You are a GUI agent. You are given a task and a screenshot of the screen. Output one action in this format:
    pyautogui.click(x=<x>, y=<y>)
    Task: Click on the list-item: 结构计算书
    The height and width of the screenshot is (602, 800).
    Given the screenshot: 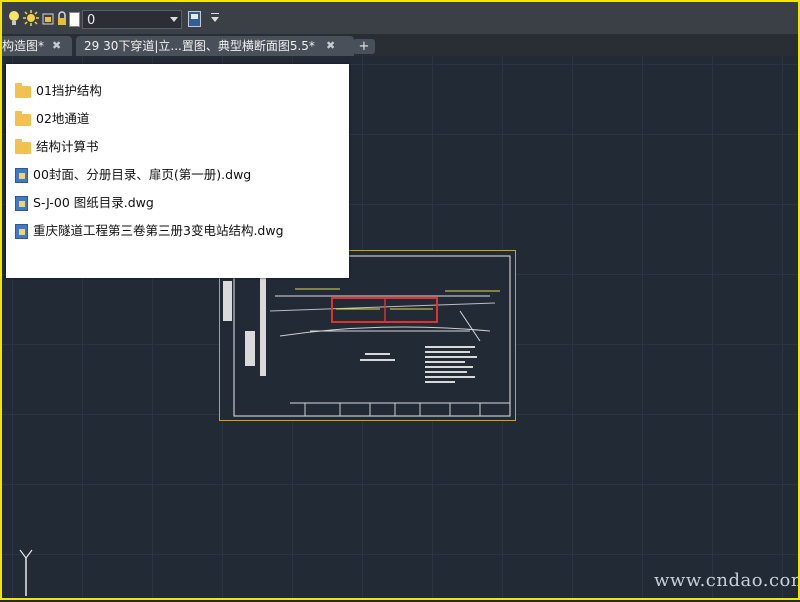 What is the action you would take?
    pyautogui.click(x=57, y=147)
    